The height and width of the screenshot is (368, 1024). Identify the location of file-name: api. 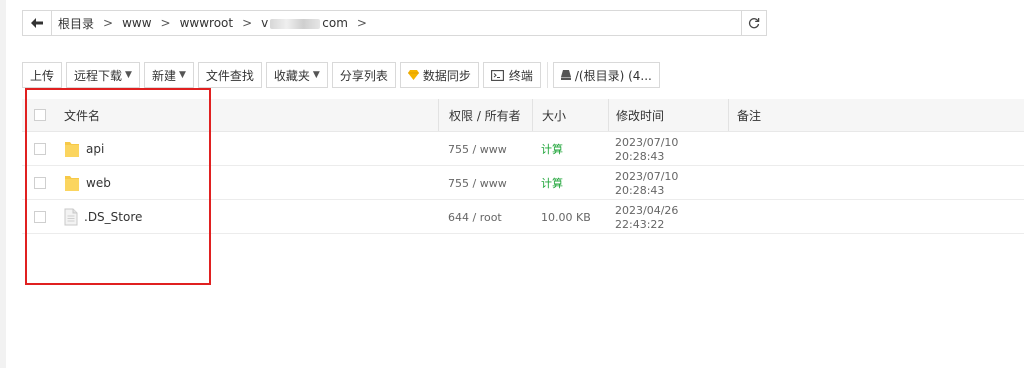
(95, 149).